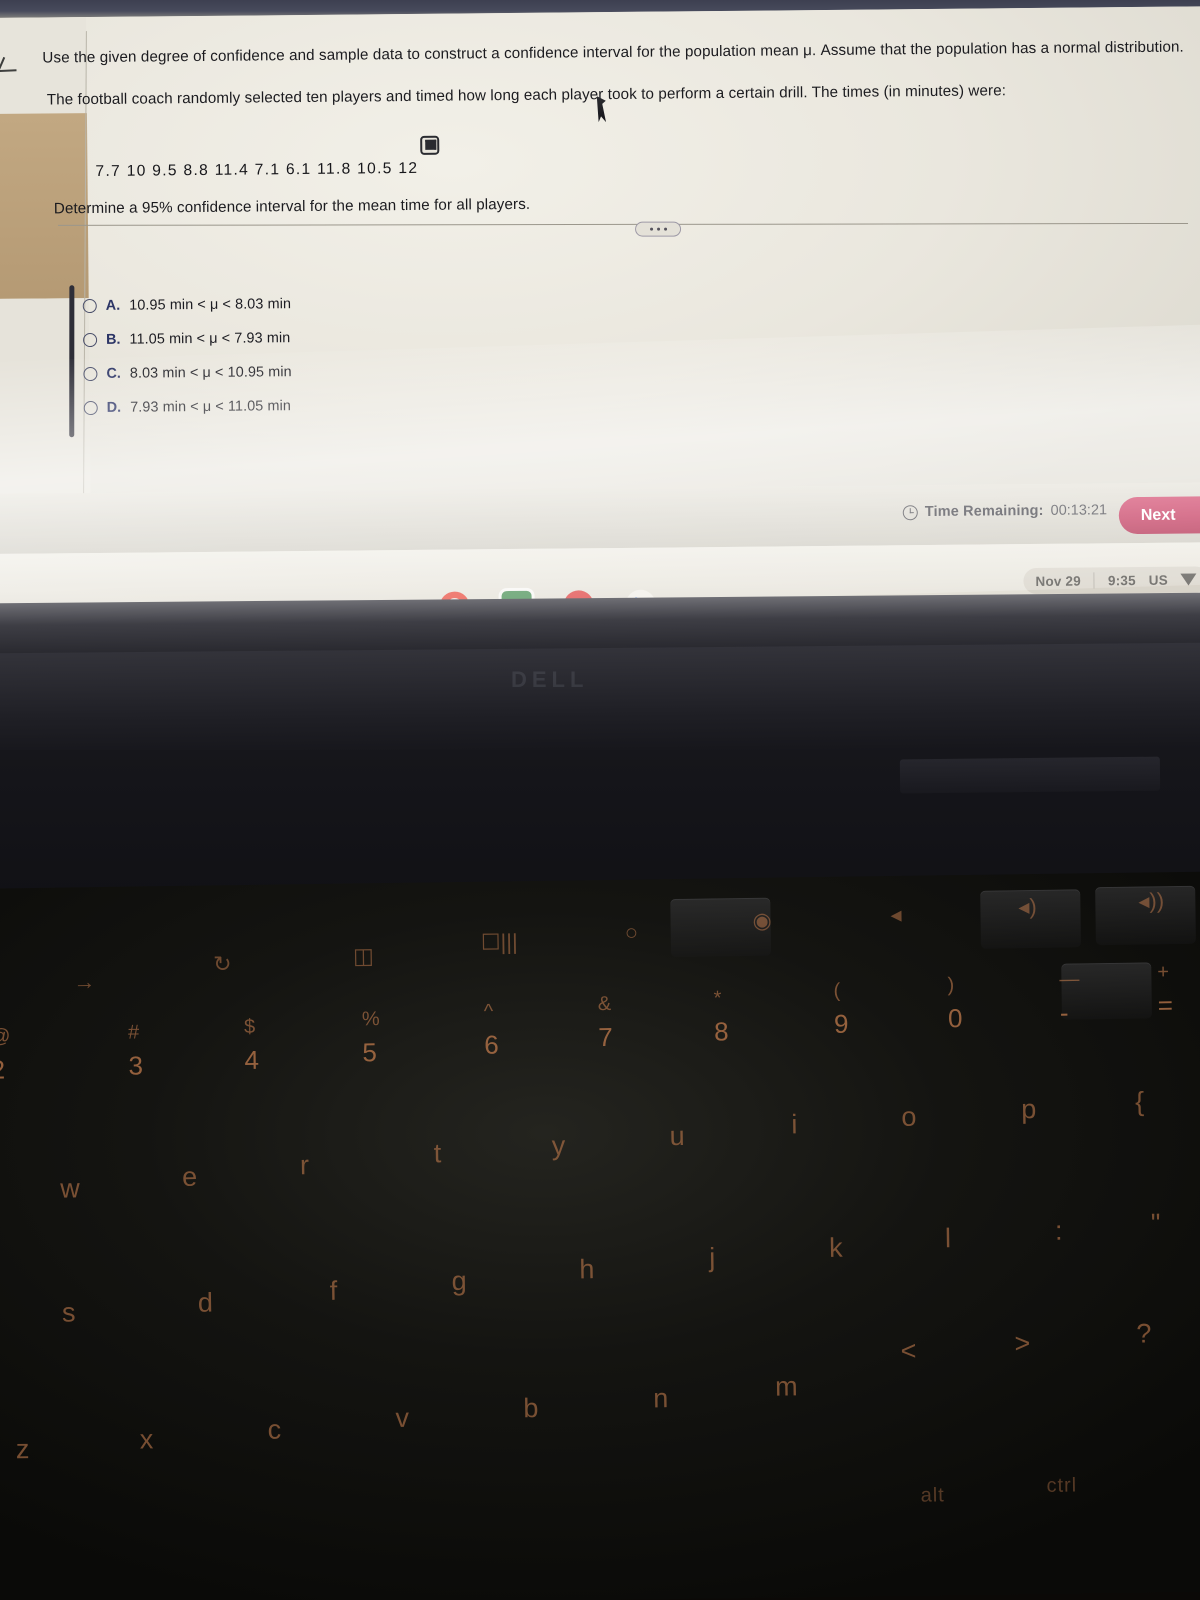  Describe the element at coordinates (45, 411) in the screenshot. I see `left-gutter-lower` at that location.